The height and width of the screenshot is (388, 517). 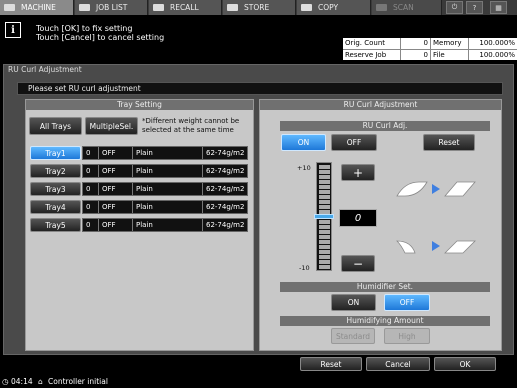 What do you see at coordinates (139, 105) in the screenshot?
I see `tray-setting-header: Tray Setting` at bounding box center [139, 105].